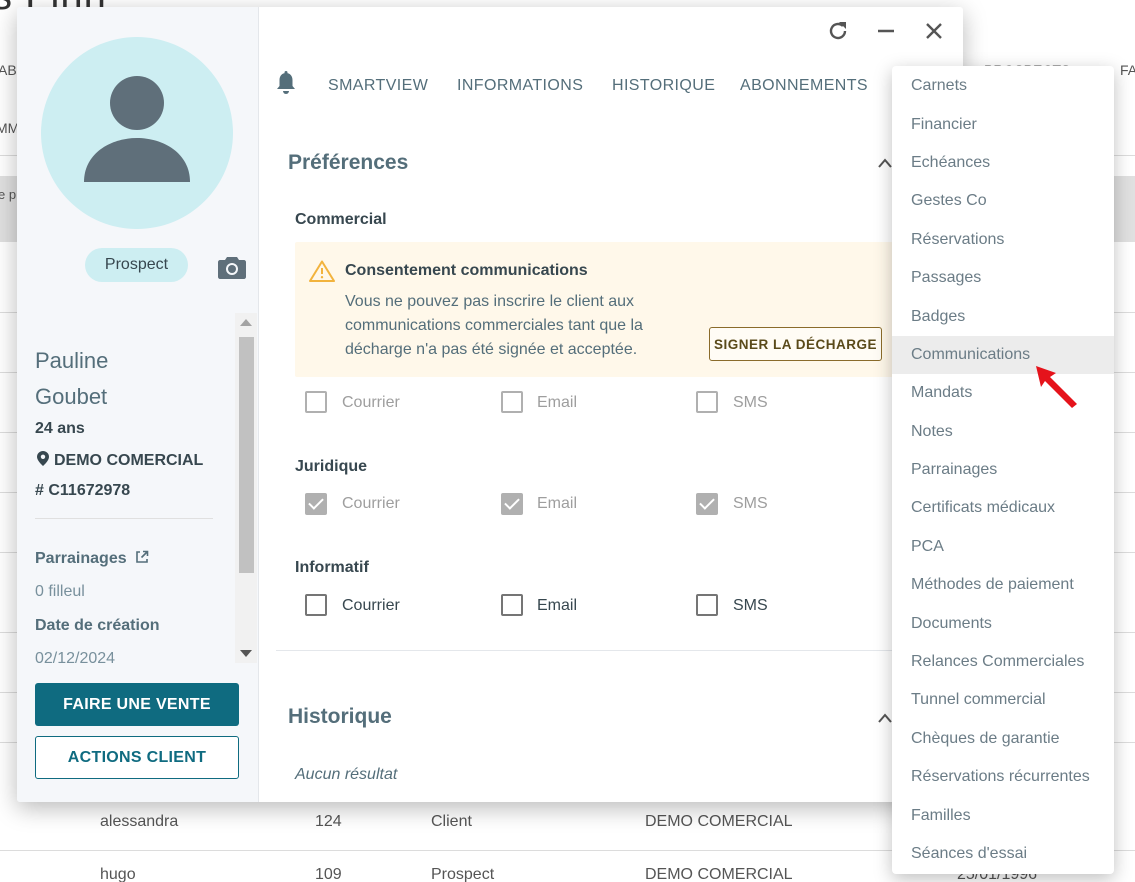 The image size is (1135, 882). What do you see at coordinates (328, 874) in the screenshot?
I see `table-cell: 109` at bounding box center [328, 874].